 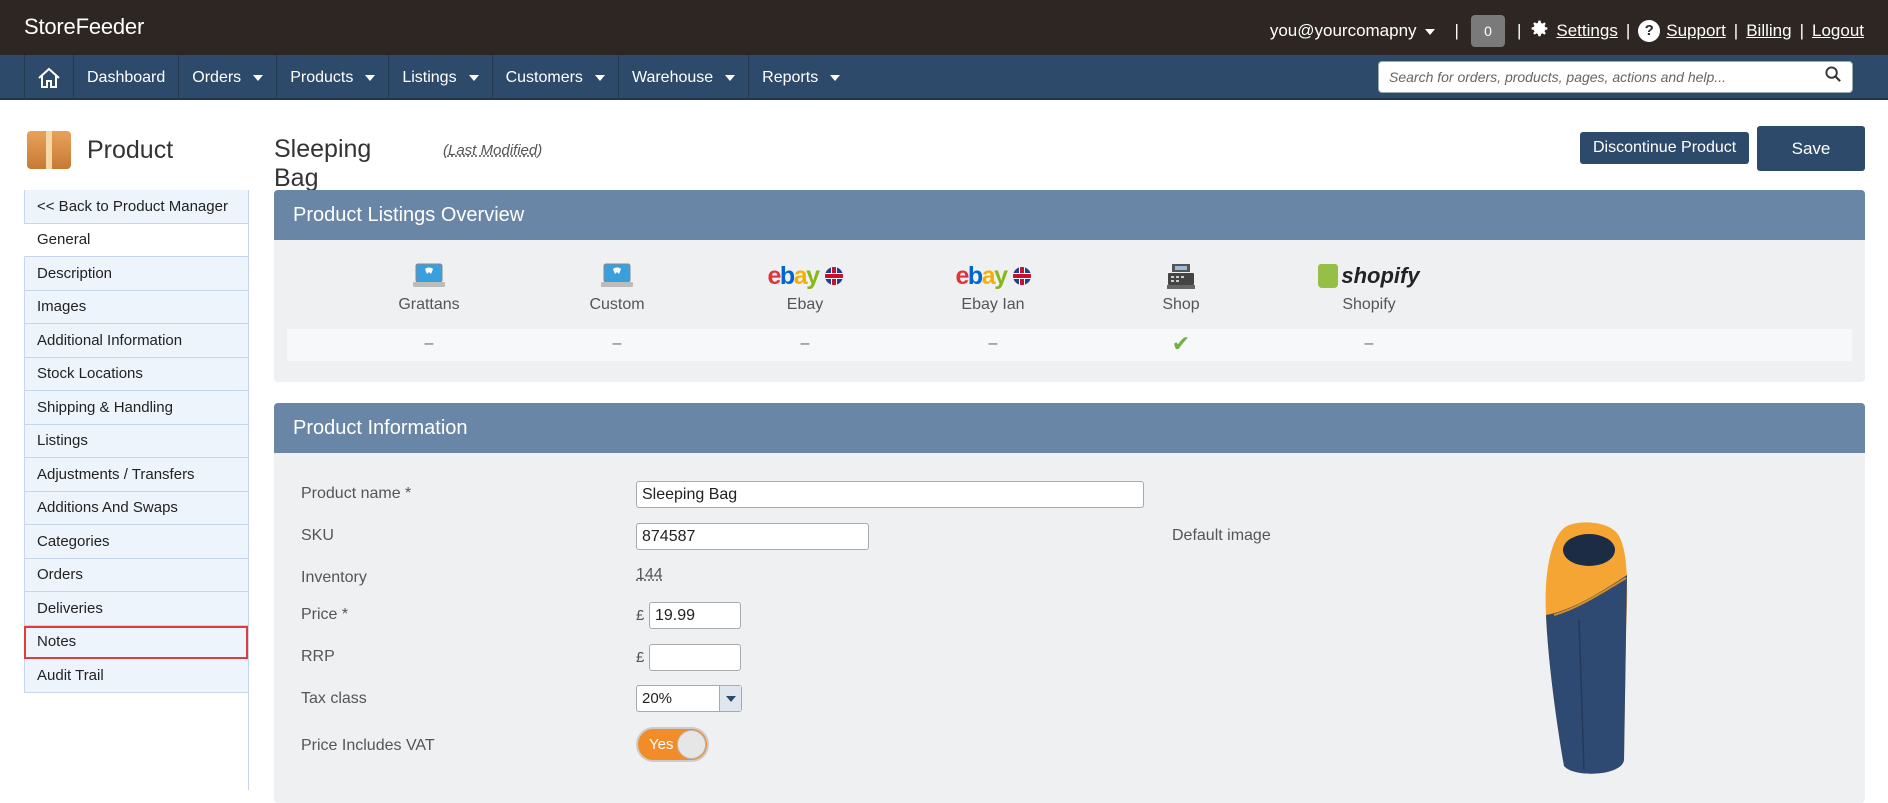 I want to click on sidebar-item-additions-swaps: Additions And Swaps, so click(x=136, y=508).